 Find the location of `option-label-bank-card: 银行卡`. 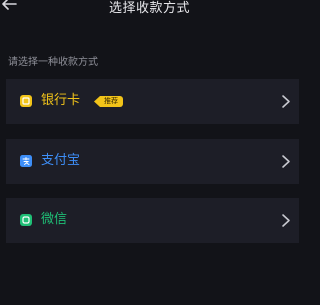

option-label-bank-card: 银行卡 is located at coordinates (61, 100).